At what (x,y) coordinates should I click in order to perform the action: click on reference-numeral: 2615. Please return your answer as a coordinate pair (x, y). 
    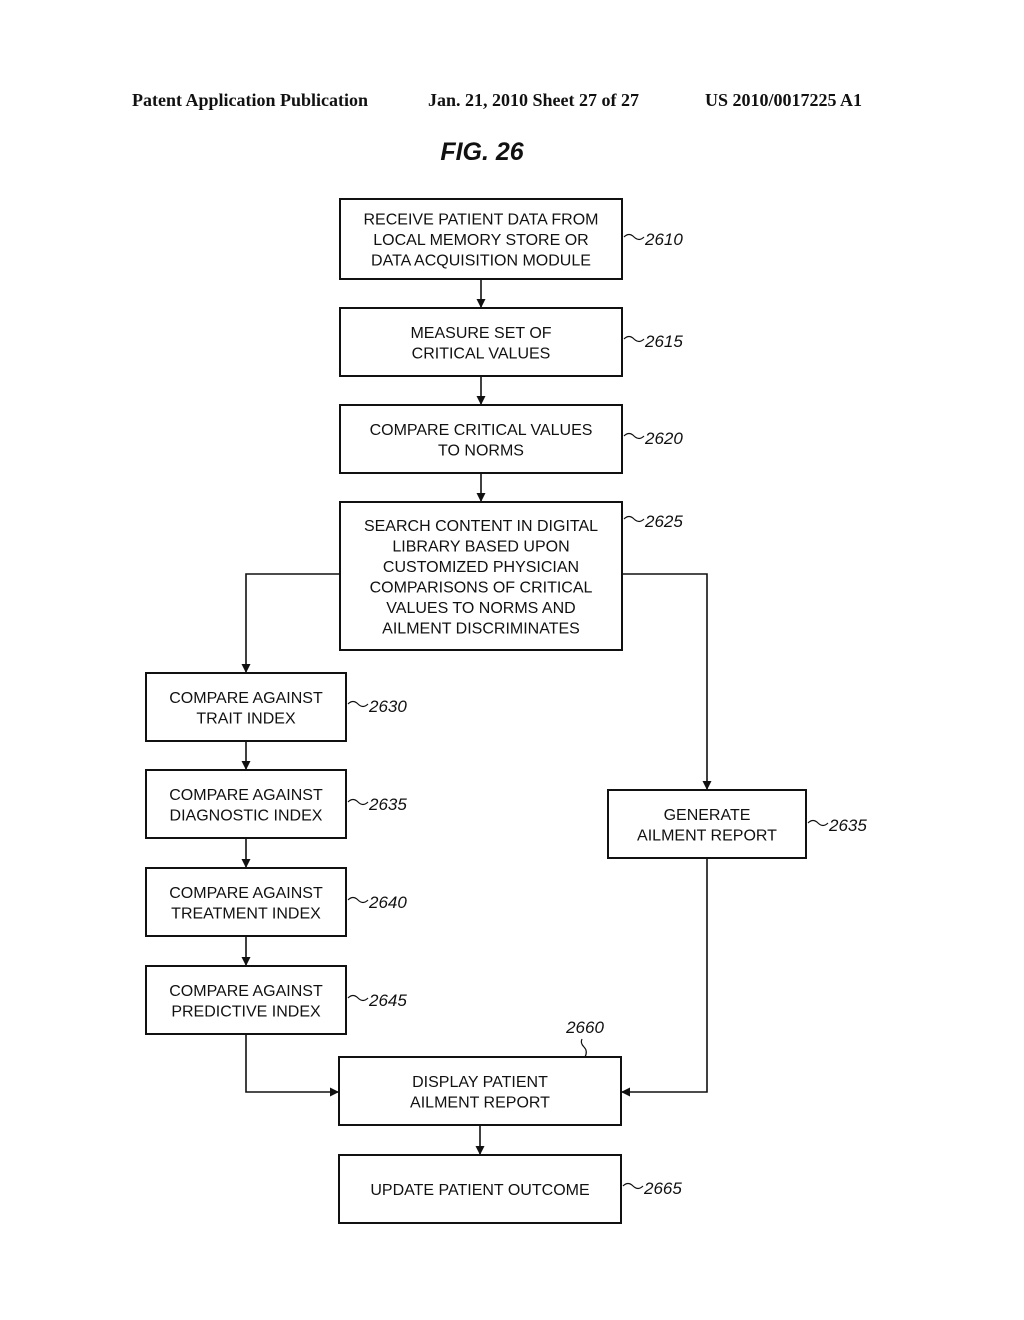
    Looking at the image, I should click on (663, 341).